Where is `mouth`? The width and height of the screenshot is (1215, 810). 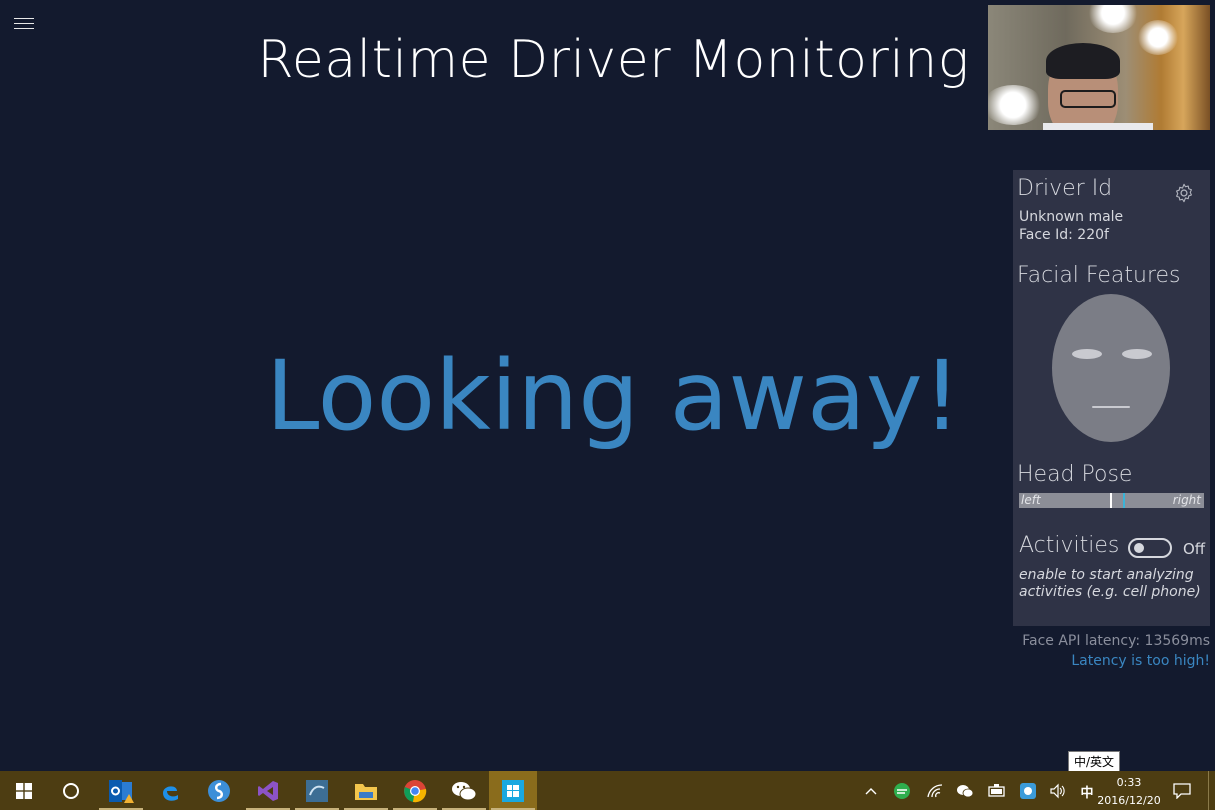 mouth is located at coordinates (1111, 407).